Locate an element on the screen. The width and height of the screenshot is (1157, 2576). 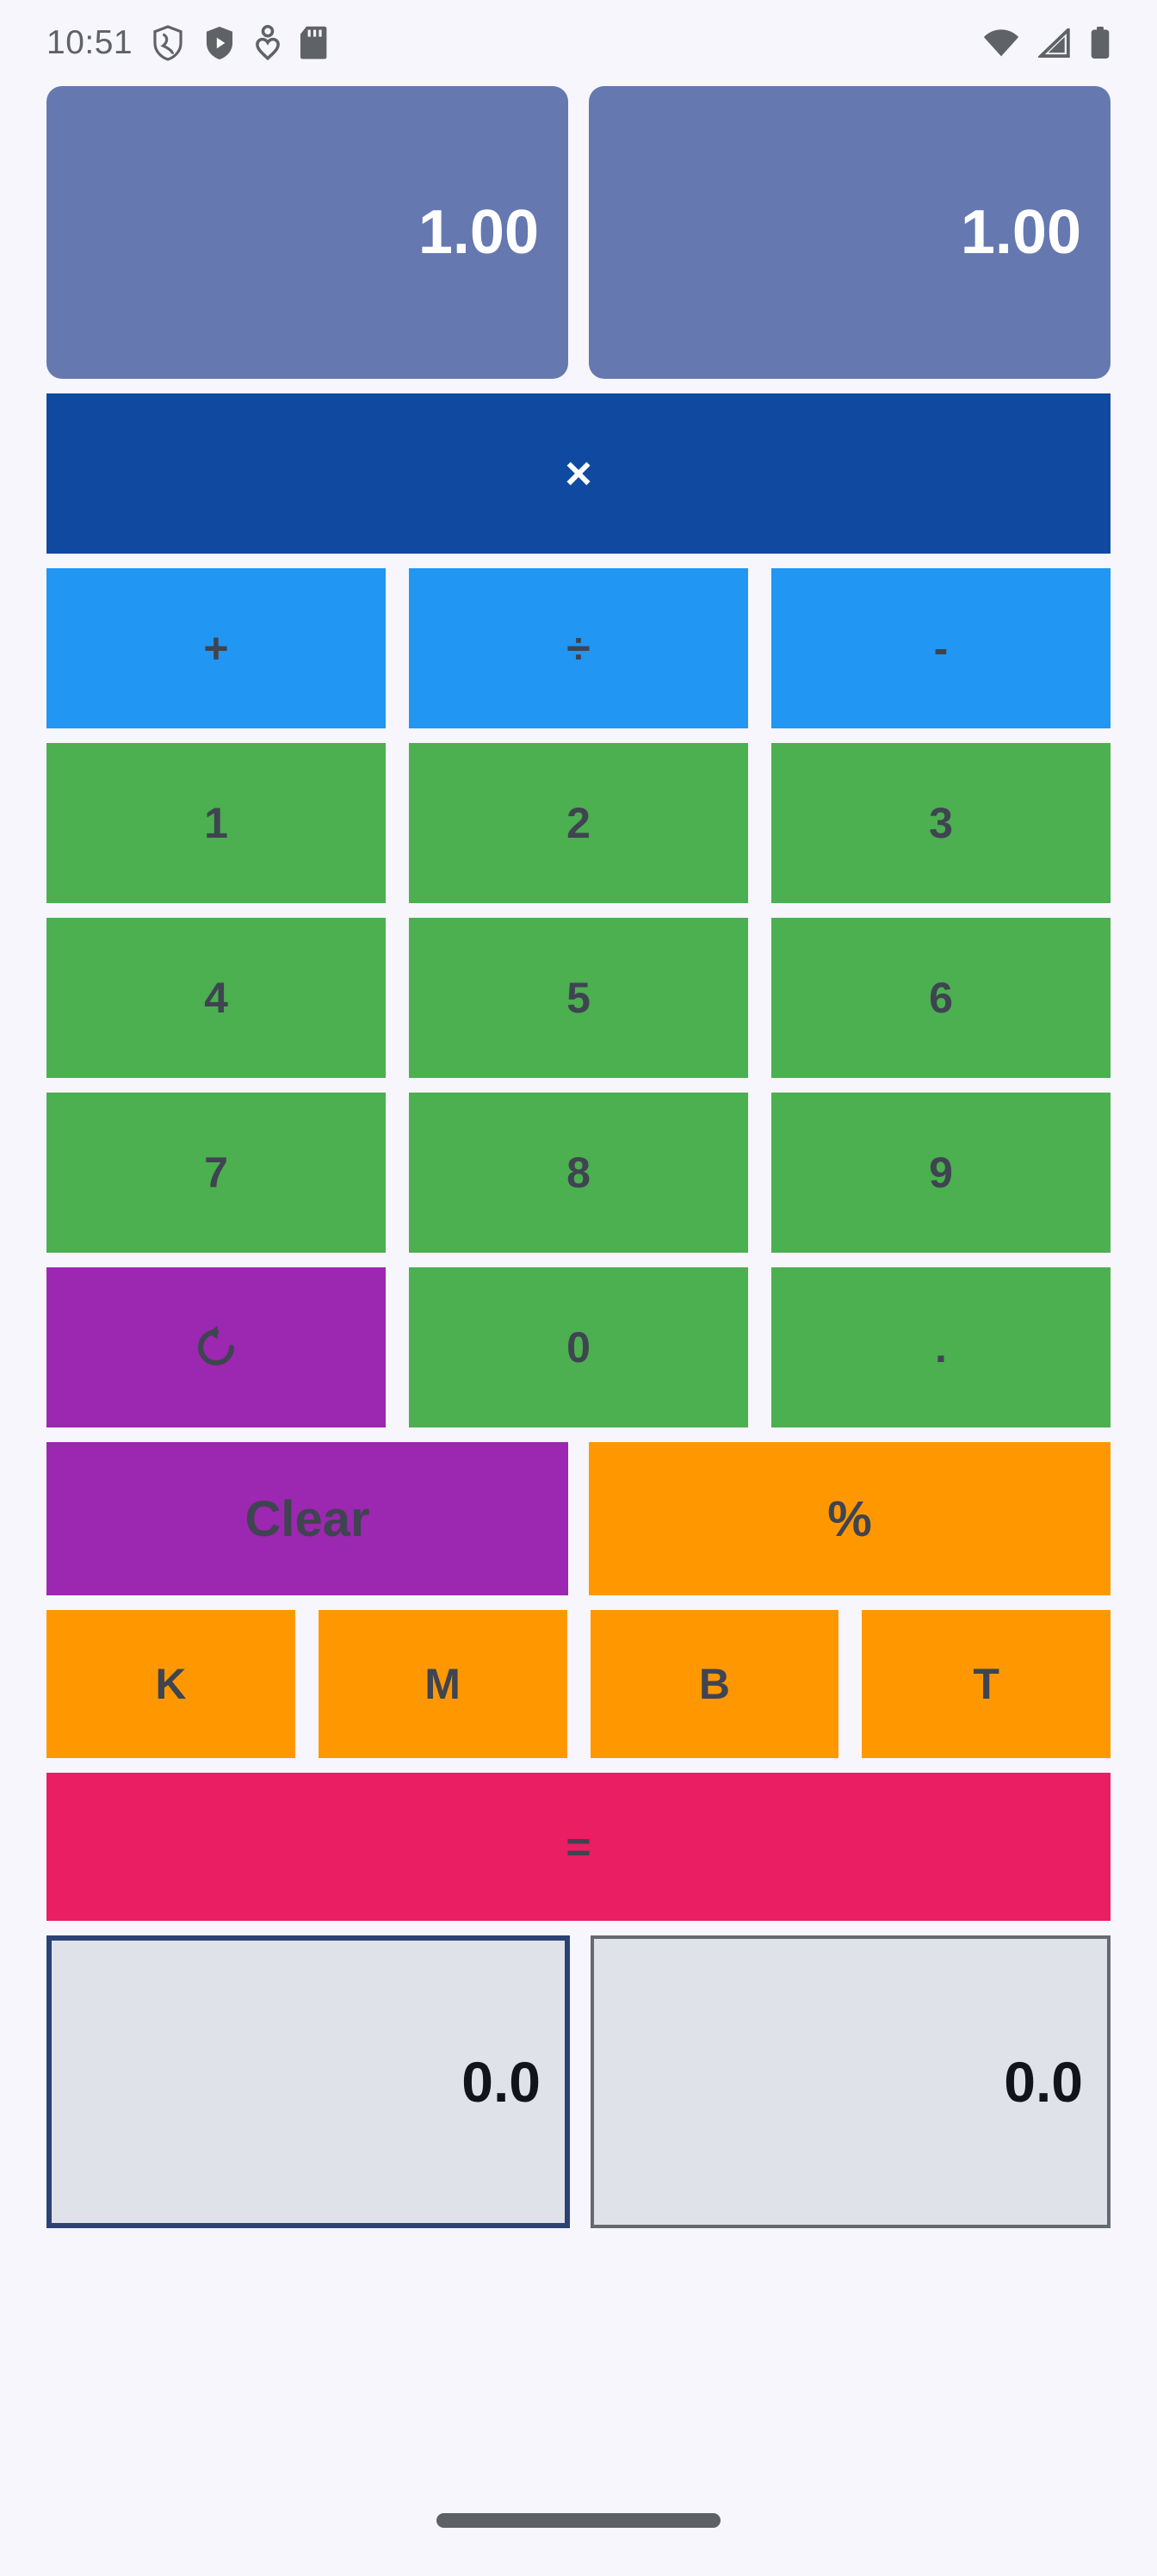
key-3: 3 is located at coordinates (941, 823).